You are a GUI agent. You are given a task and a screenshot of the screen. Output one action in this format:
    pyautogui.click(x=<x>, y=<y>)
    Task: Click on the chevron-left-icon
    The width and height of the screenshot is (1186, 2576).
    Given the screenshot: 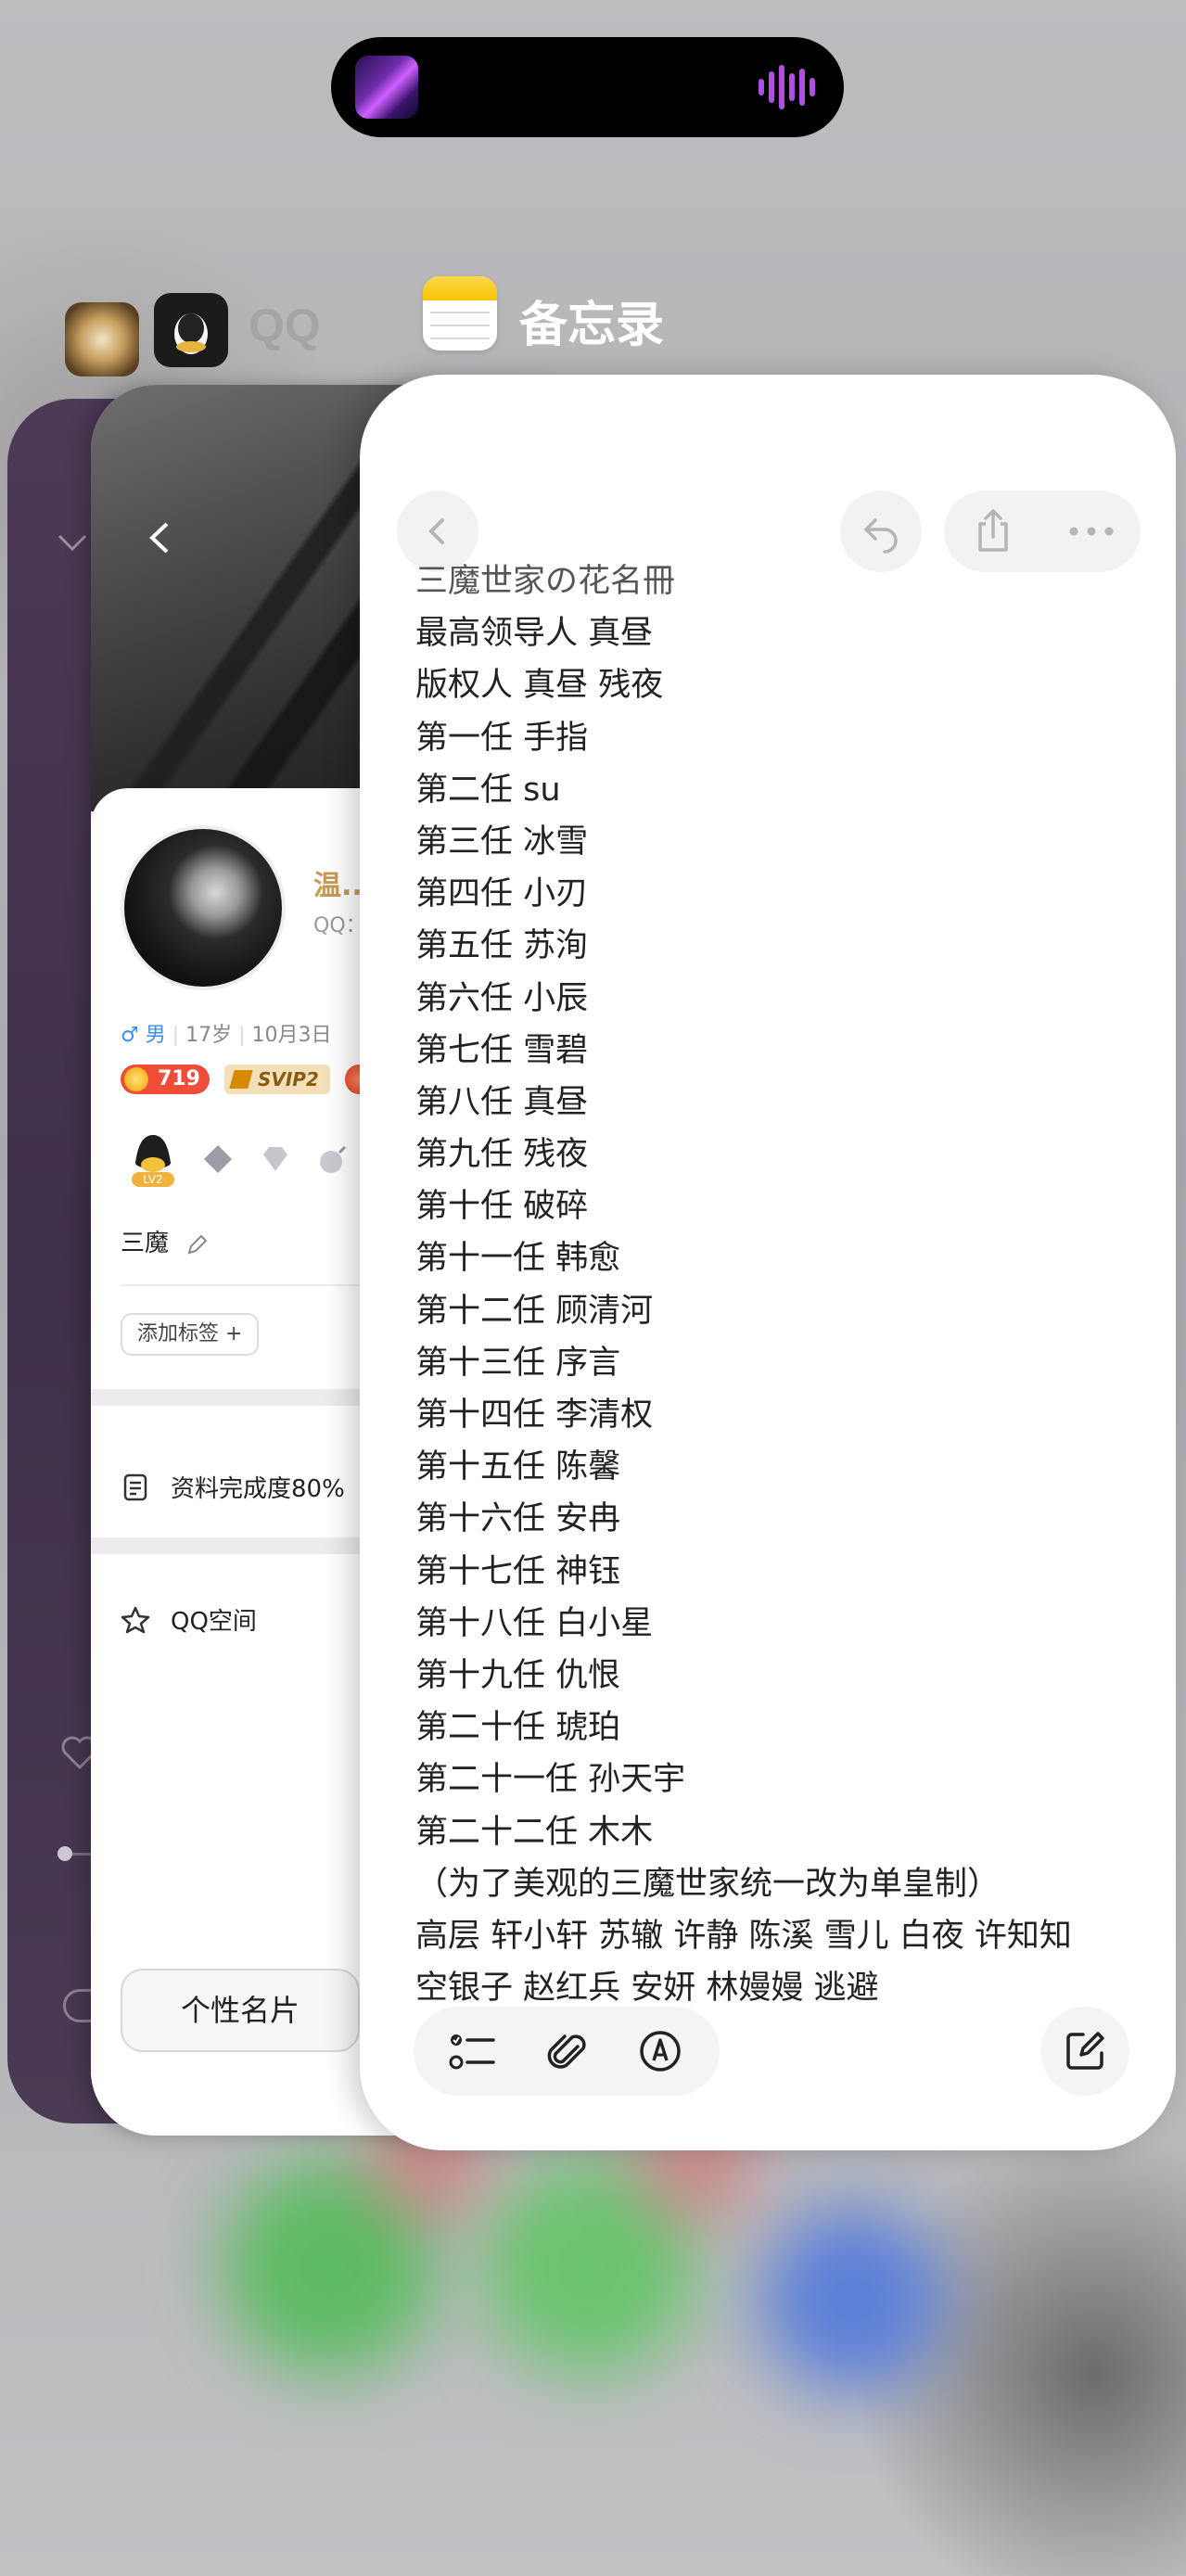 What is the action you would take?
    pyautogui.click(x=436, y=531)
    